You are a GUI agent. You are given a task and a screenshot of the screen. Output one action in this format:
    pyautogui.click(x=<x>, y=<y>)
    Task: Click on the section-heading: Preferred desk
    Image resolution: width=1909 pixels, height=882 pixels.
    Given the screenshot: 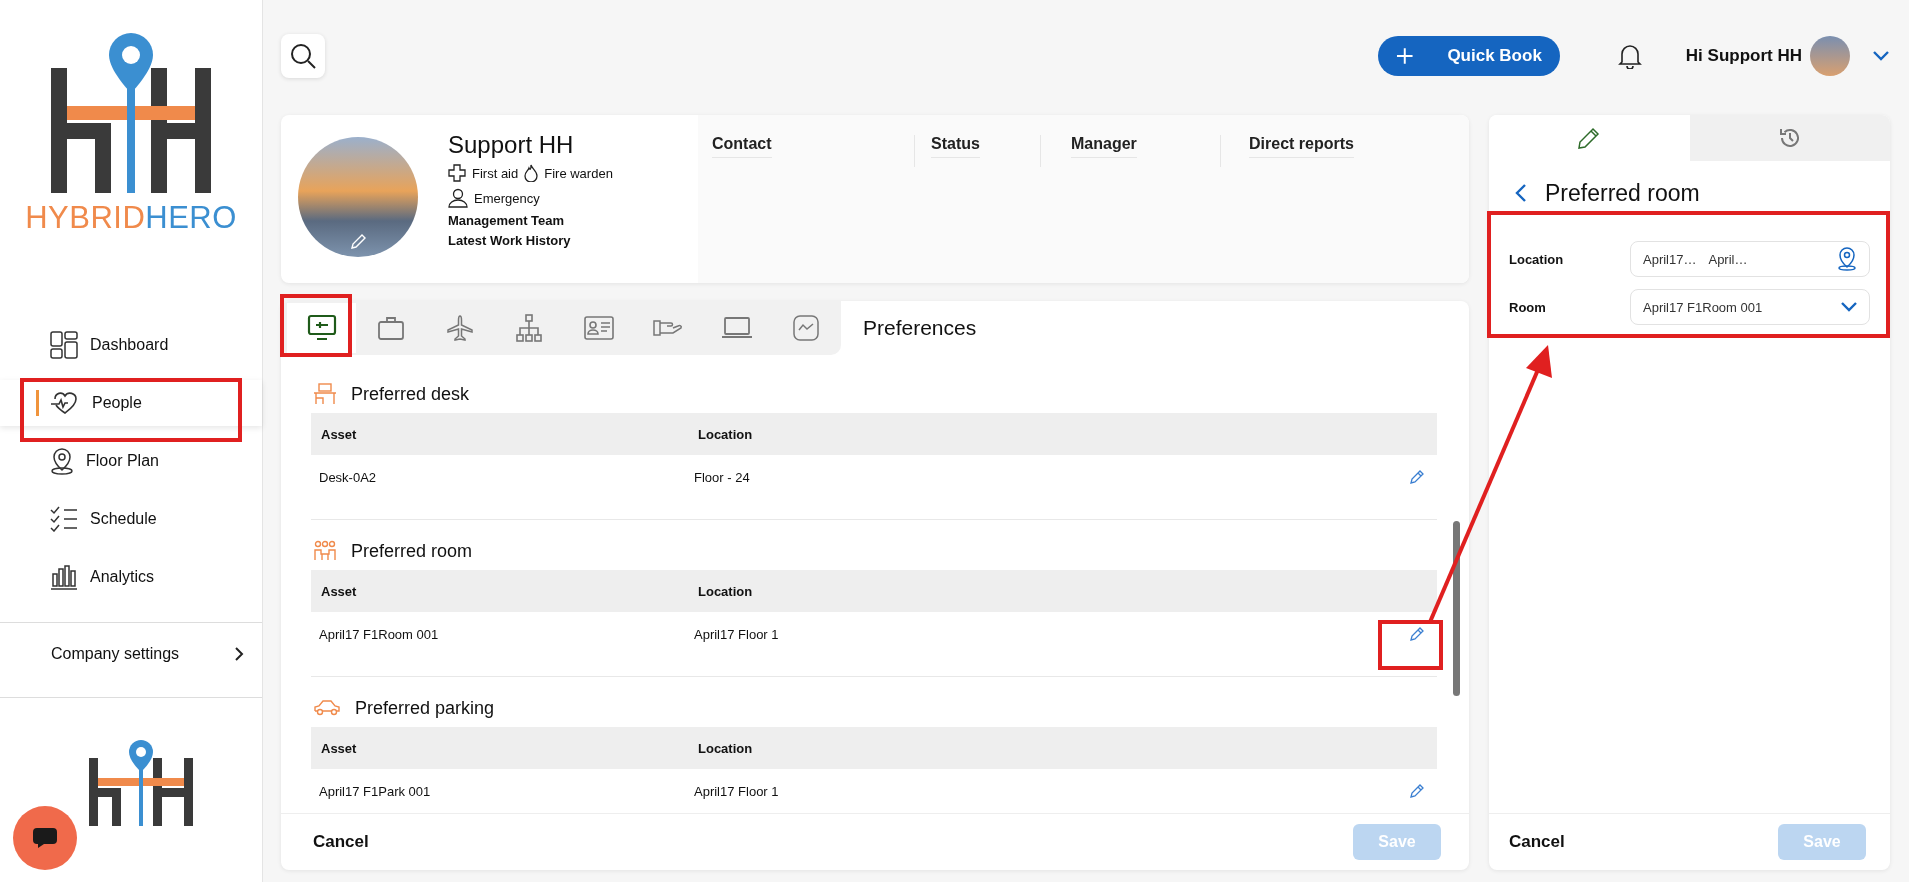 What is the action you would take?
    pyautogui.click(x=410, y=394)
    